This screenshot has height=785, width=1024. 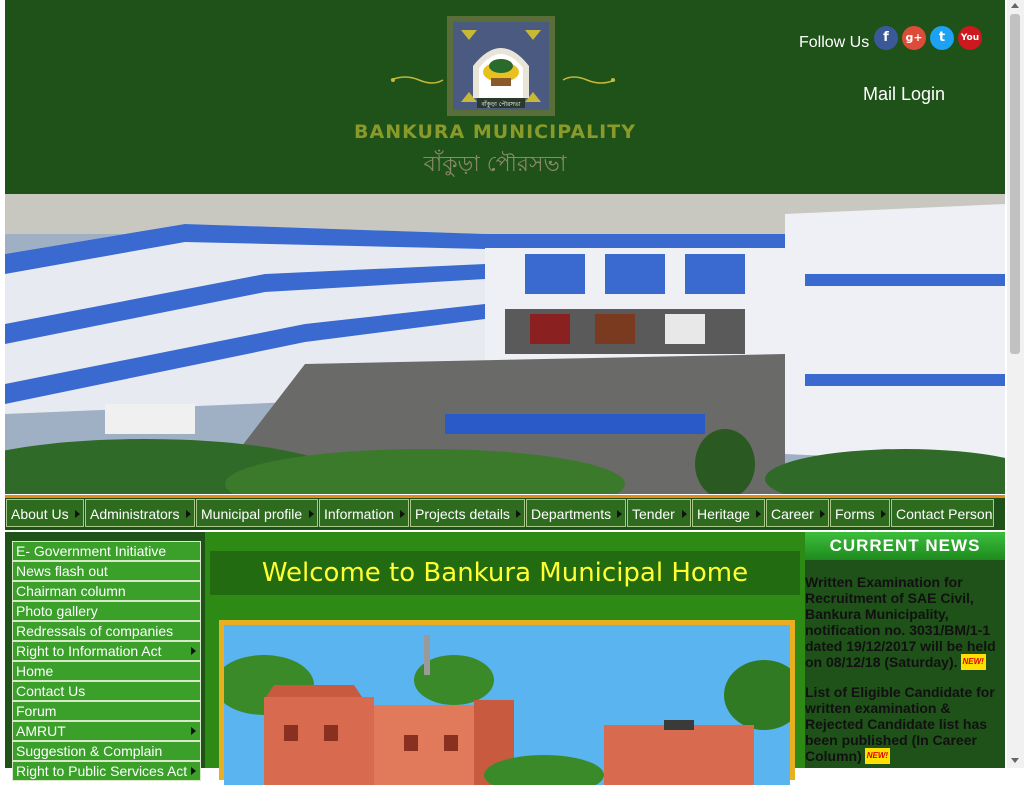 What do you see at coordinates (501, 66) in the screenshot?
I see `municipality-logo-emblem: বাঁকুড়া পৌরসভা` at bounding box center [501, 66].